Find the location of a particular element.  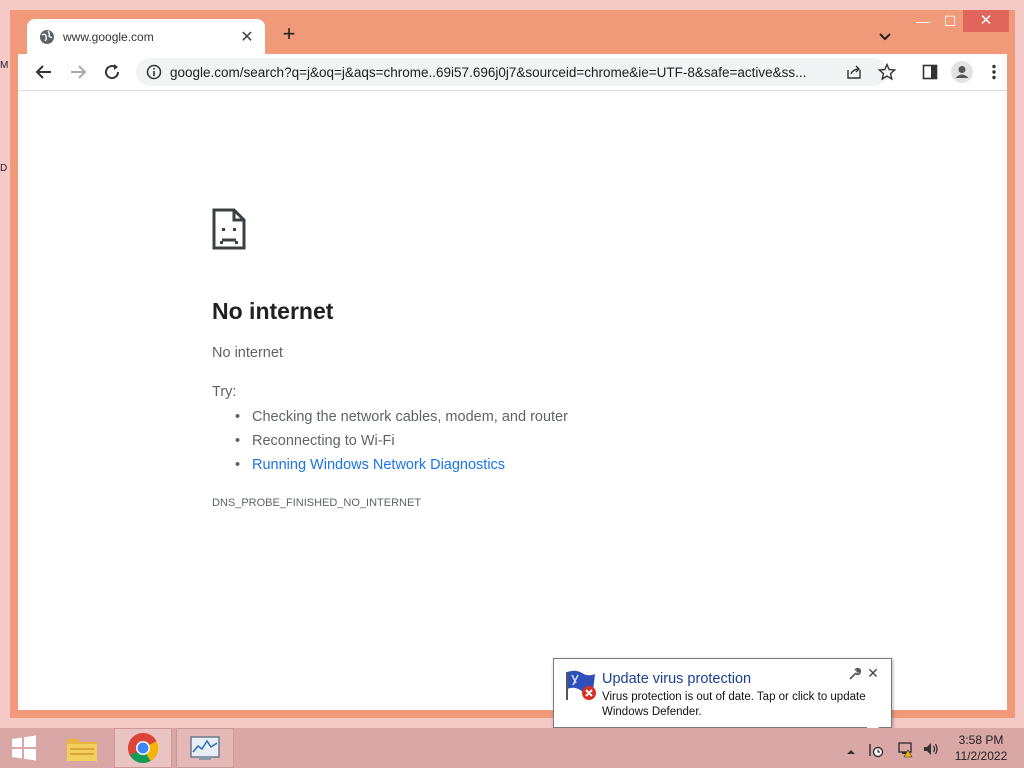

reload-button is located at coordinates (112, 72).